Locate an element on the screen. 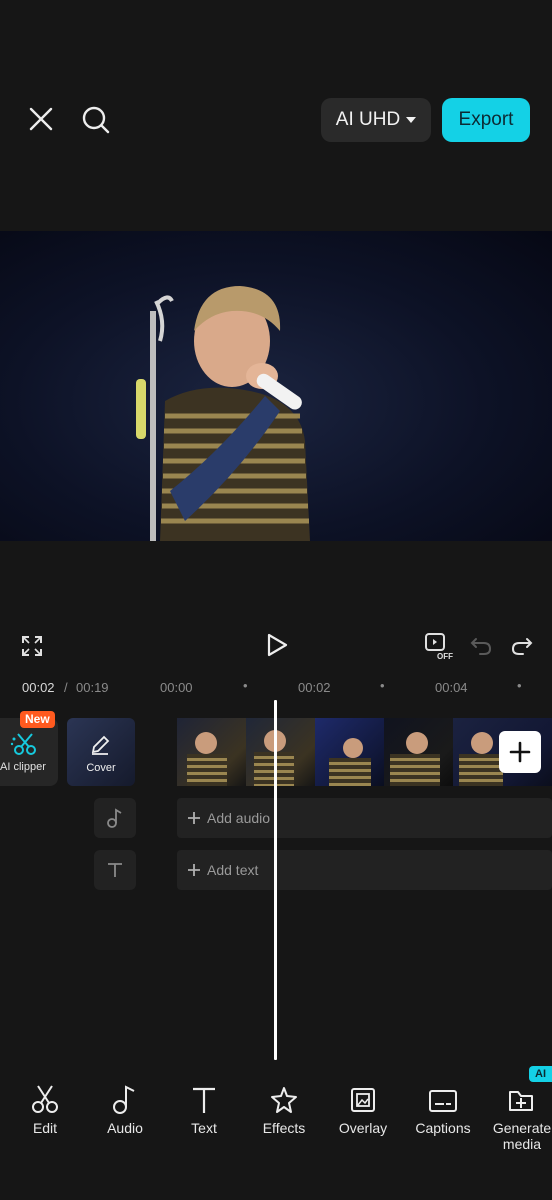 This screenshot has width=552, height=1200. undo-button is located at coordinates (481, 646).